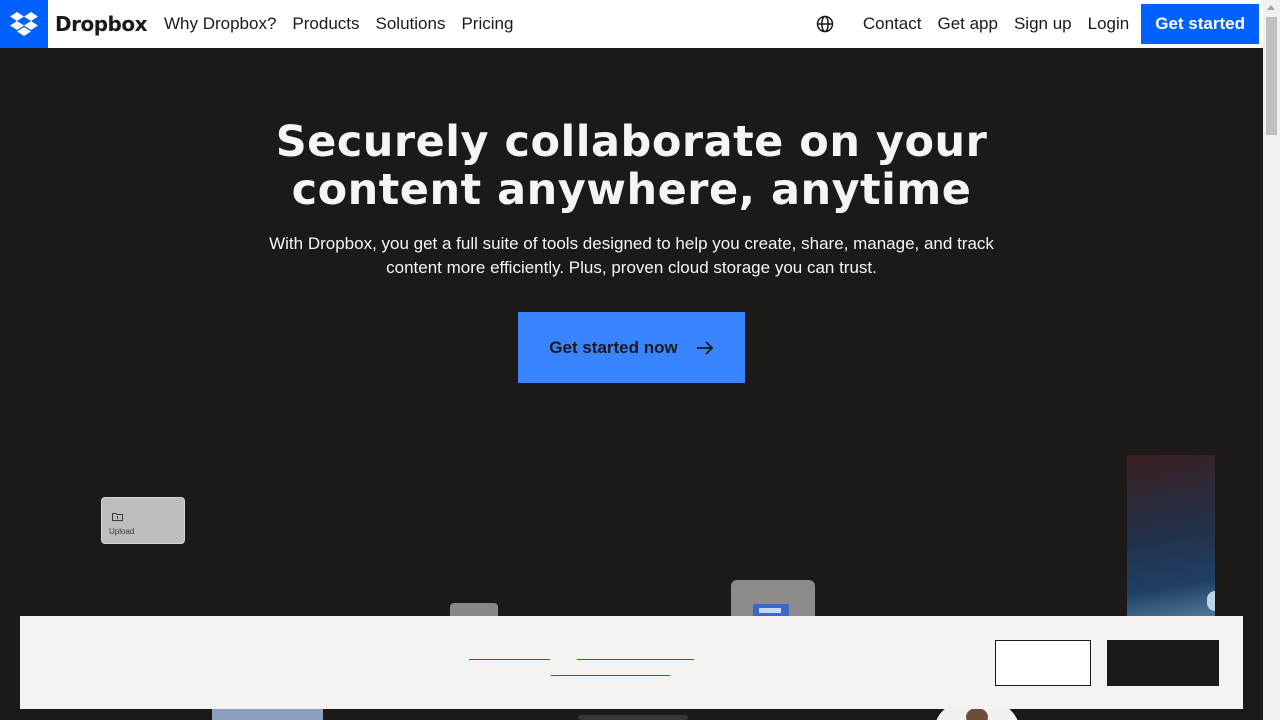 Image resolution: width=1280 pixels, height=720 pixels. What do you see at coordinates (633, 717) in the screenshot?
I see `preview-bar` at bounding box center [633, 717].